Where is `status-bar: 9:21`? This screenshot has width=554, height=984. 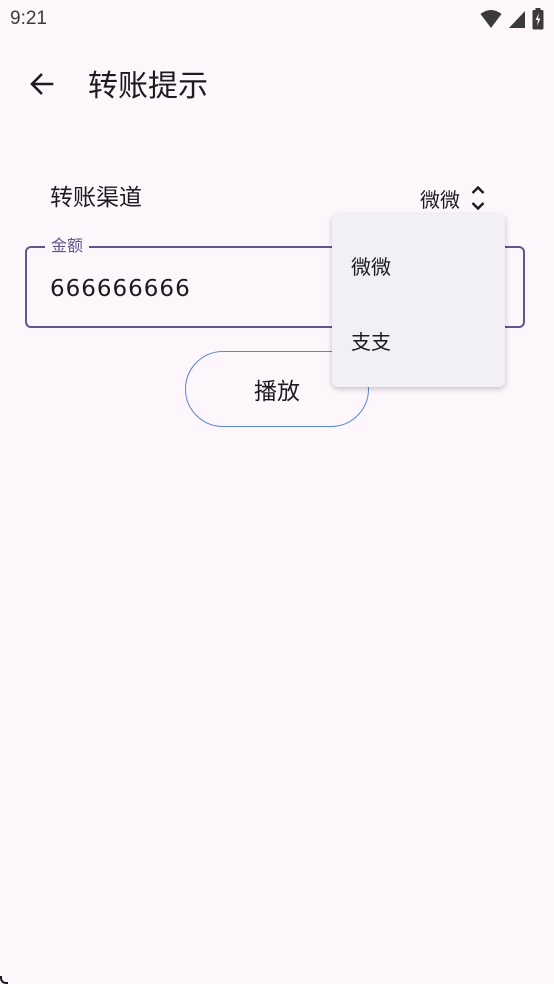 status-bar: 9:21 is located at coordinates (277, 20).